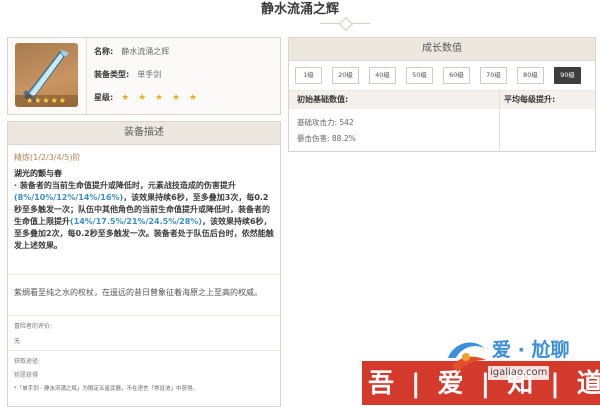 This screenshot has height=407, width=600. Describe the element at coordinates (530, 75) in the screenshot. I see `level-button-80: 80级` at that location.